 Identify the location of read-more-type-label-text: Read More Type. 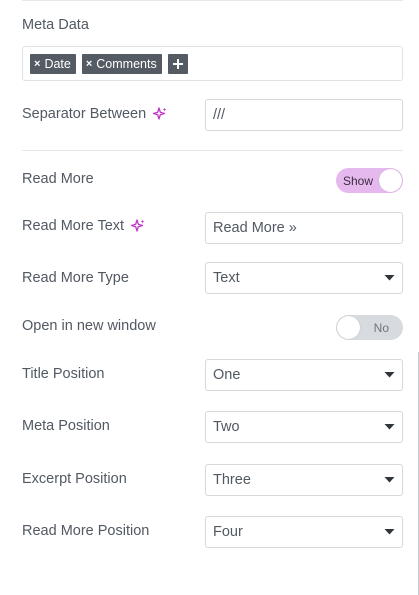
(75, 278).